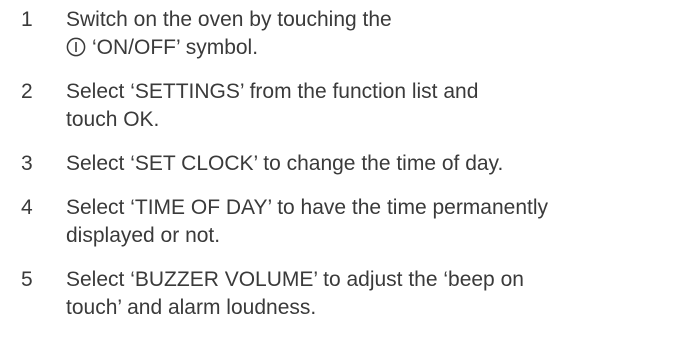  Describe the element at coordinates (27, 207) in the screenshot. I see `step-number: 4` at that location.